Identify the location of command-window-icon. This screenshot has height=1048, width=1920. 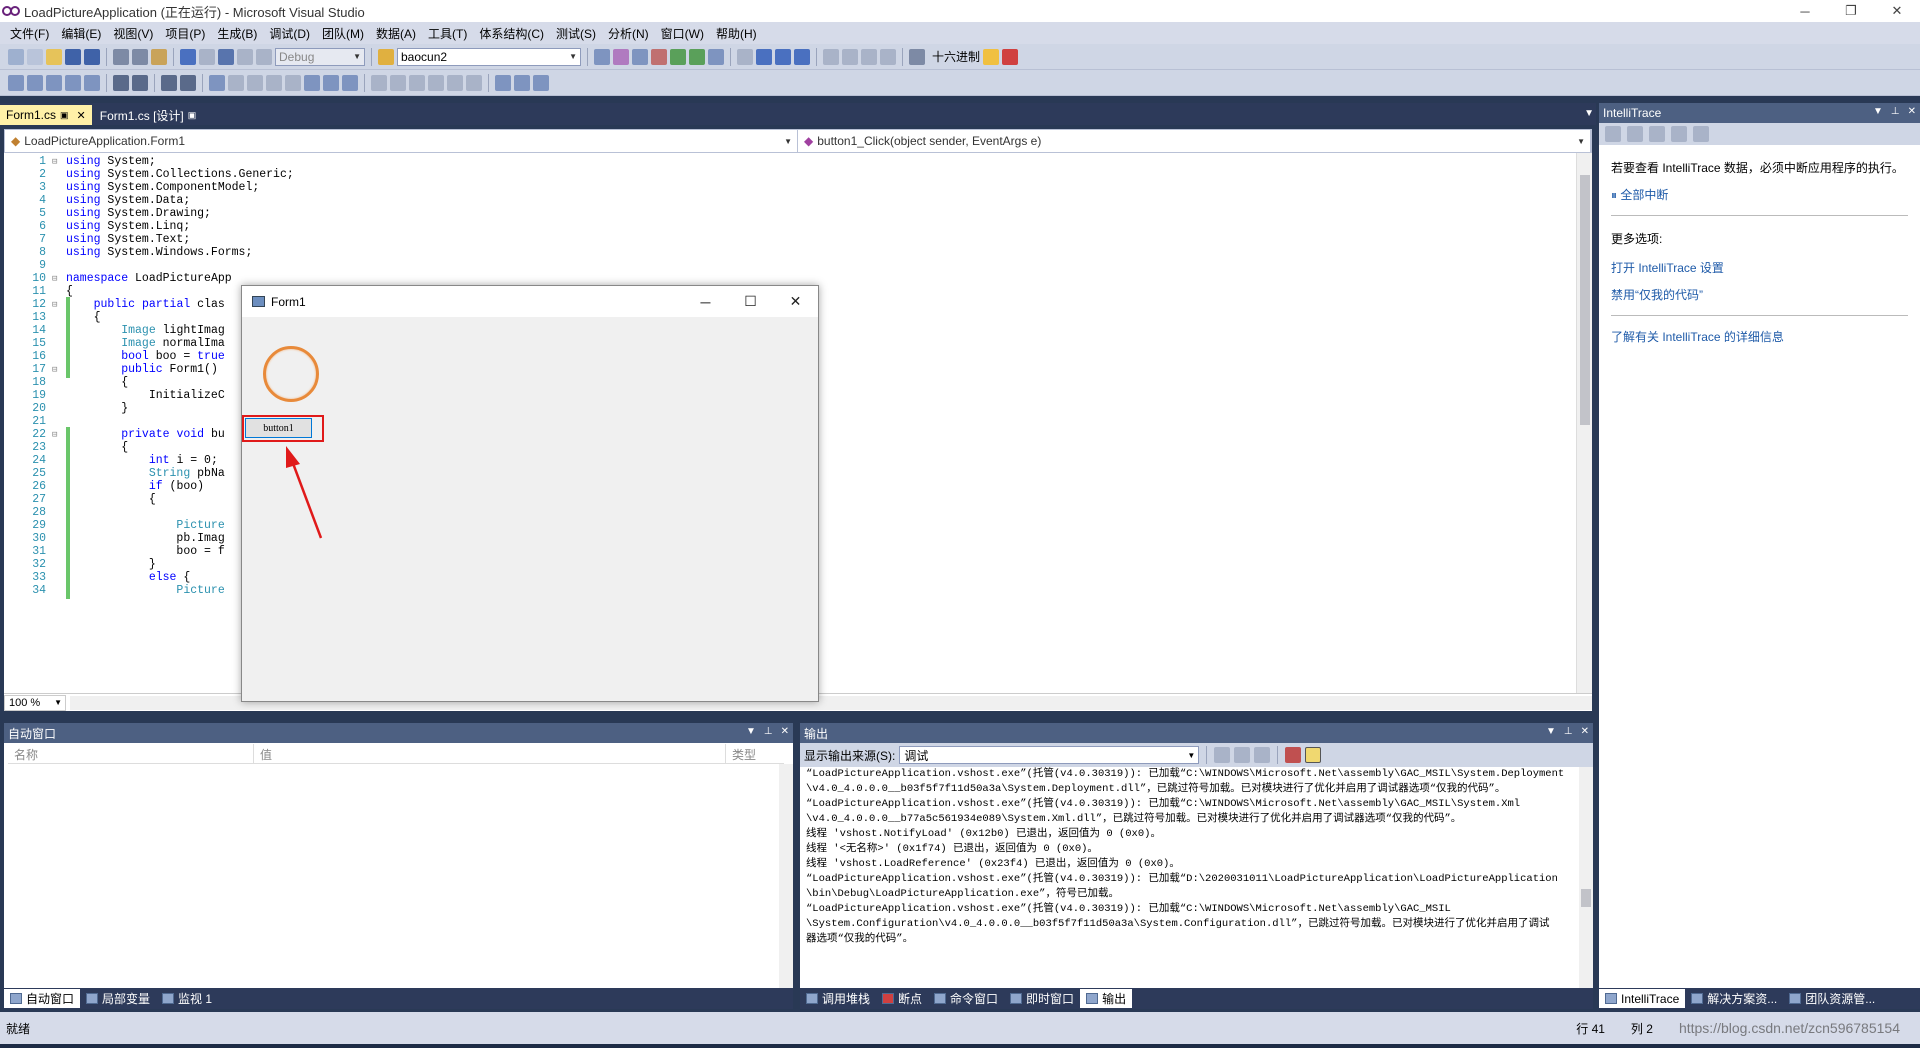
(716, 56).